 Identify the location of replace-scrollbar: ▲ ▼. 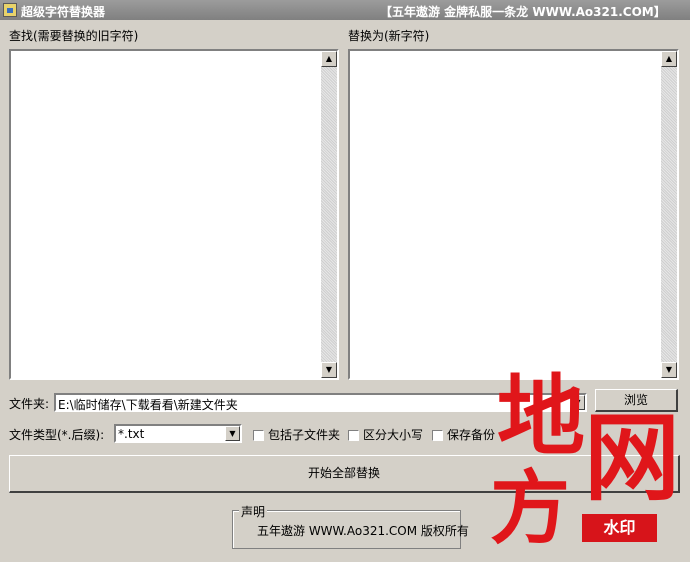
(669, 214).